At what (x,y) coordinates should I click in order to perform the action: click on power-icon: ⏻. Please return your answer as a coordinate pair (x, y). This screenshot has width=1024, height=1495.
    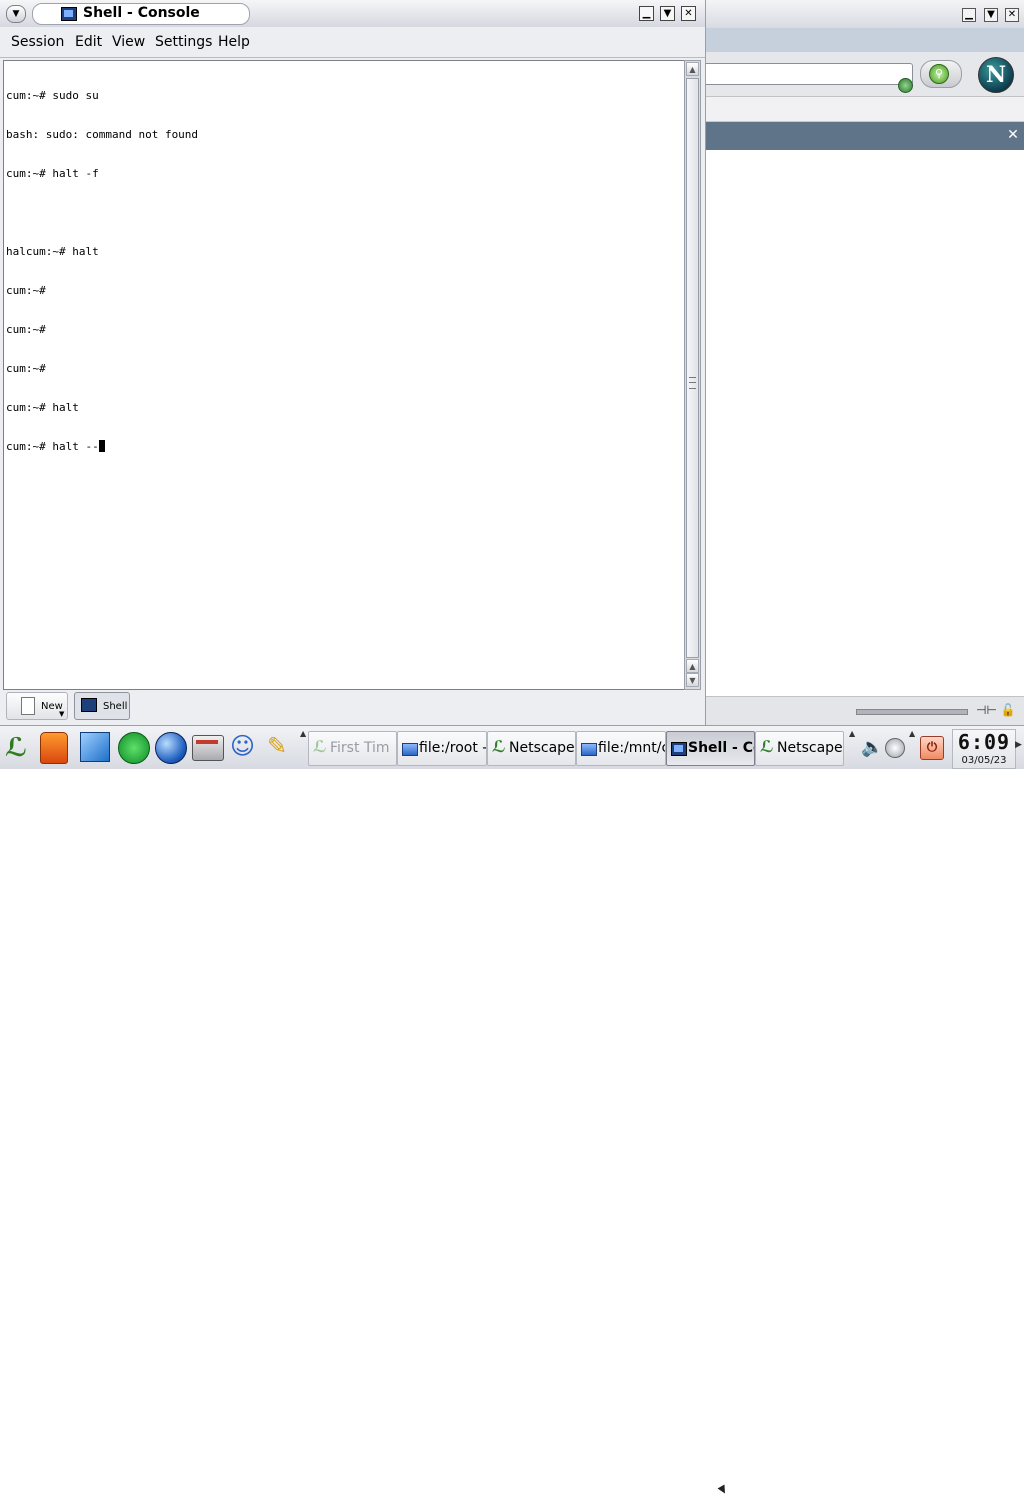
    Looking at the image, I should click on (932, 748).